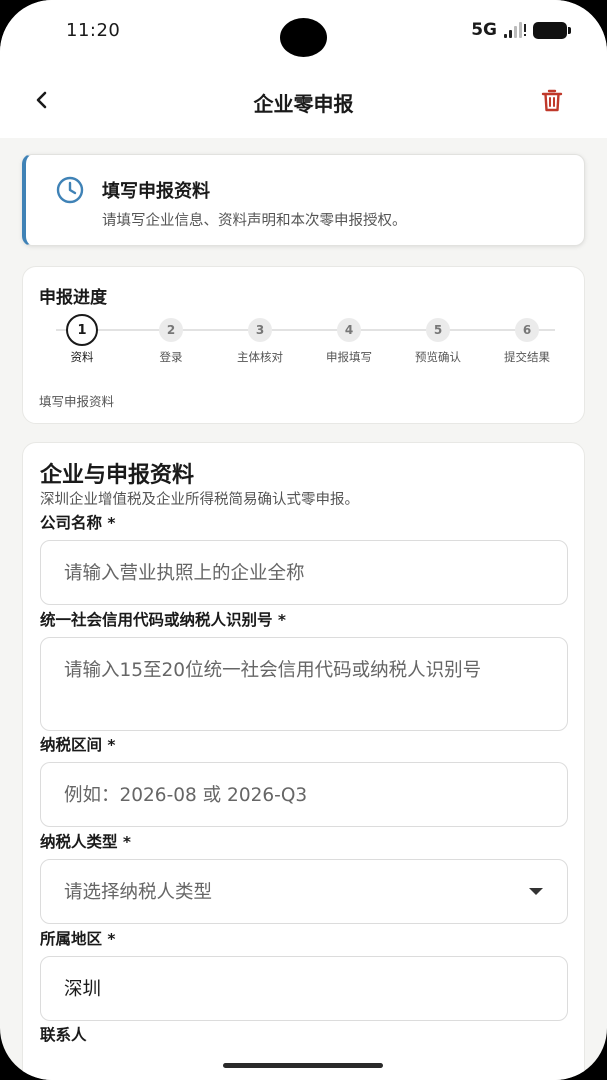  Describe the element at coordinates (260, 357) in the screenshot. I see `step-3-label: 主体核对` at that location.